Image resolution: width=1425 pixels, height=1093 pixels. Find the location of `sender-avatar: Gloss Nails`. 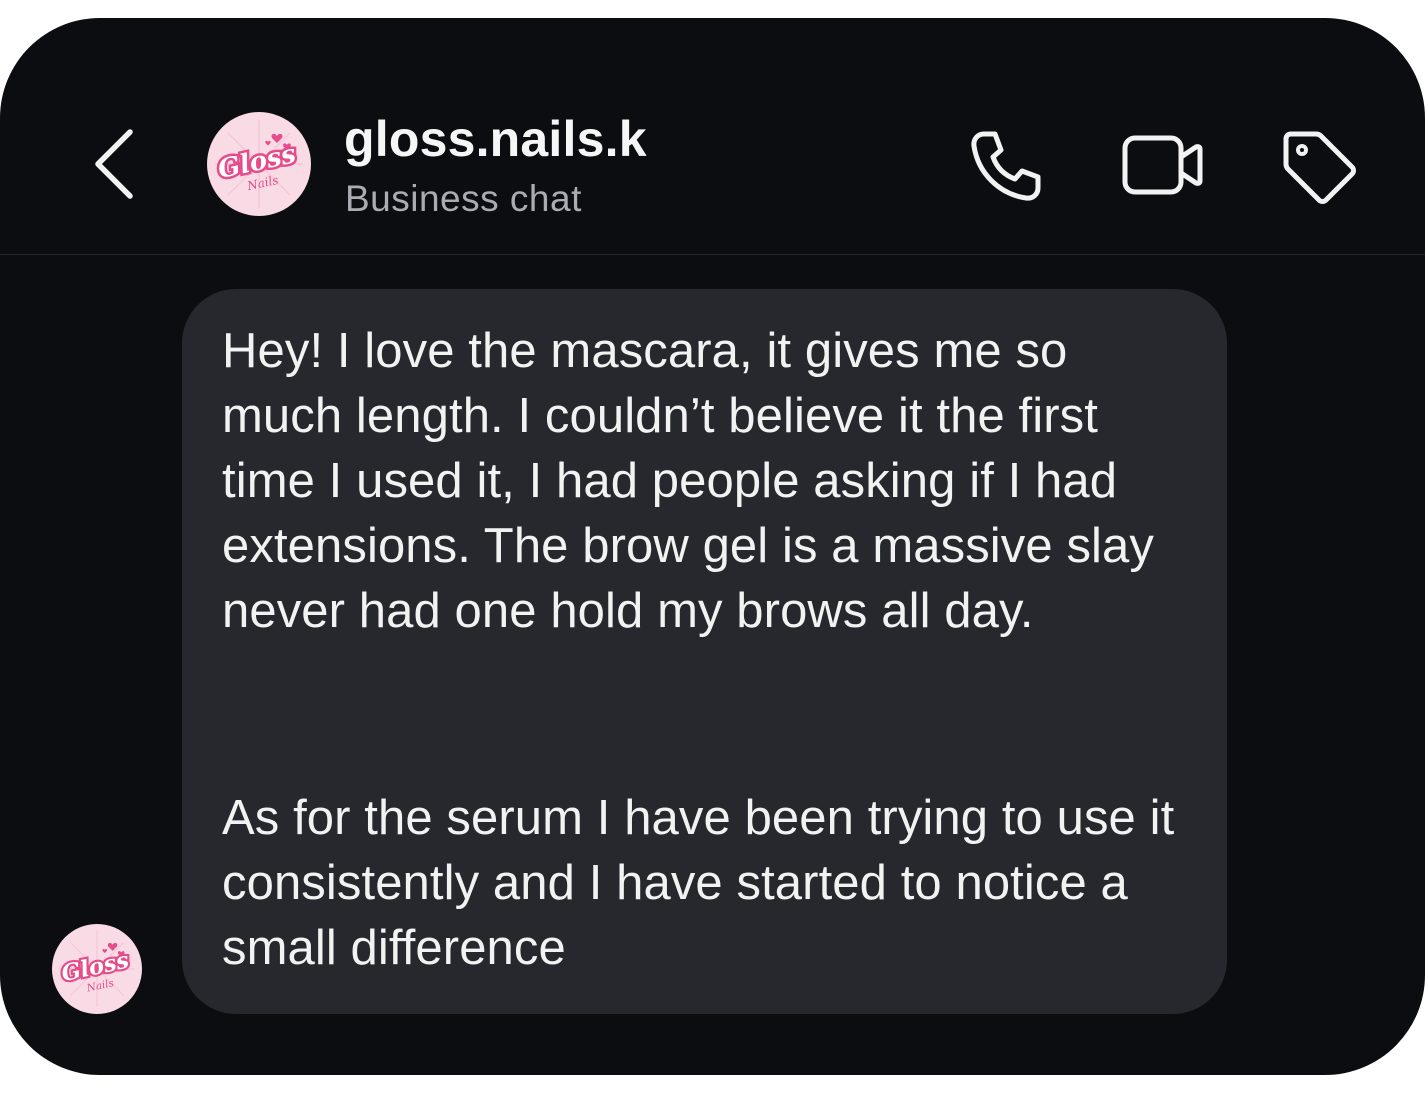

sender-avatar: Gloss Nails is located at coordinates (97, 969).